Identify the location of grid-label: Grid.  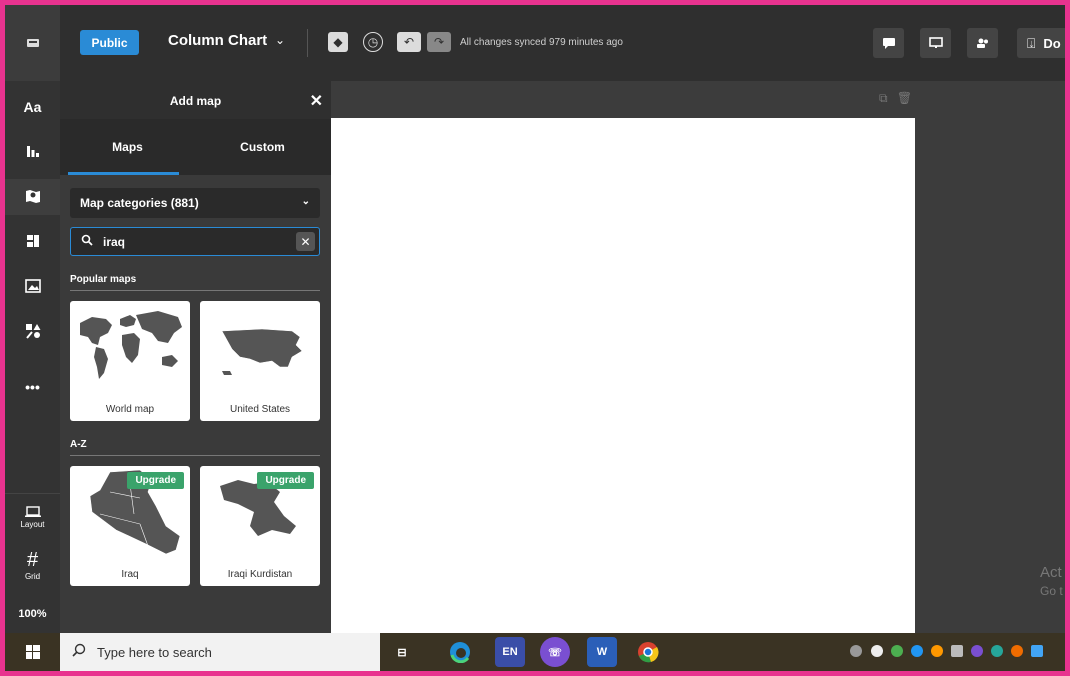
(32, 576).